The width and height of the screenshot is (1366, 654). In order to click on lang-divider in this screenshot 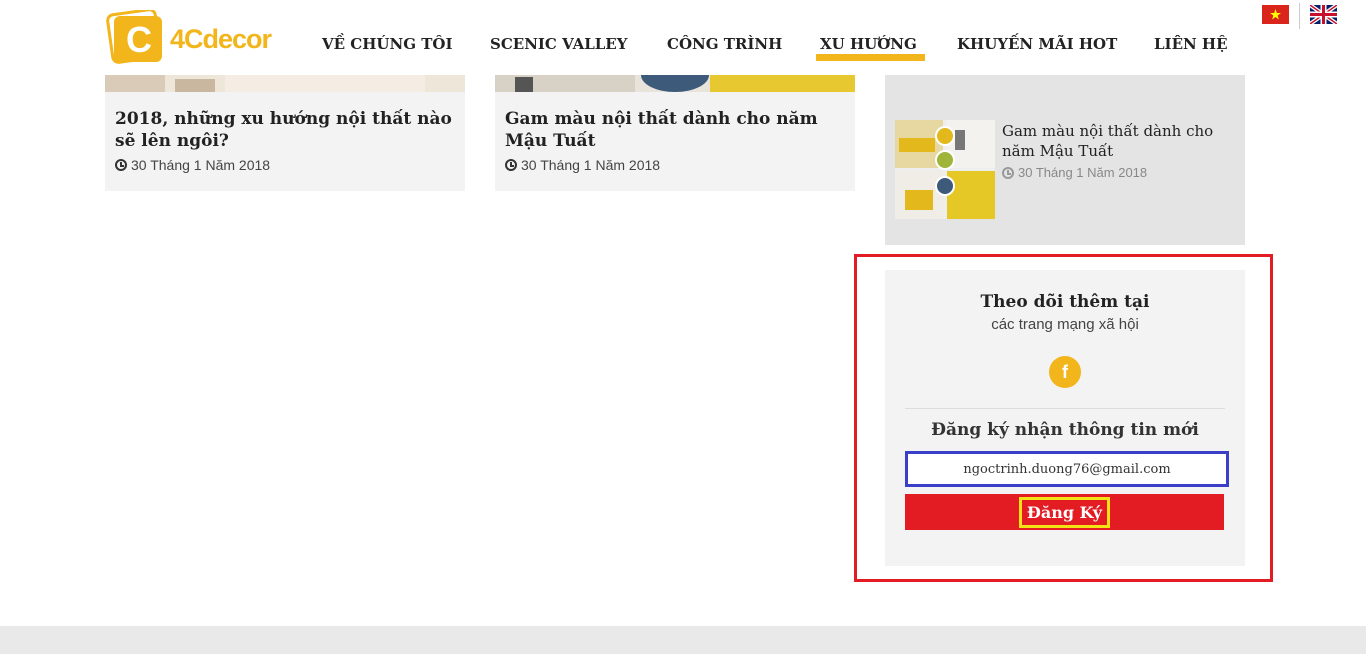, I will do `click(1299, 16)`.